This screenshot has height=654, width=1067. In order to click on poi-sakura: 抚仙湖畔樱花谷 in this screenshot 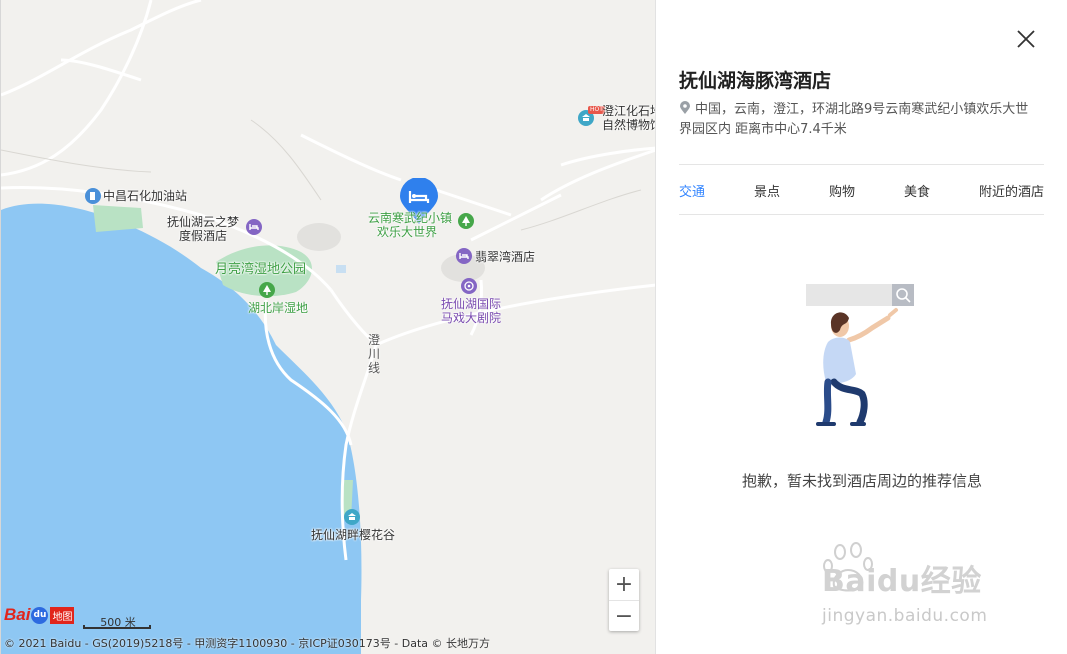, I will do `click(353, 535)`.